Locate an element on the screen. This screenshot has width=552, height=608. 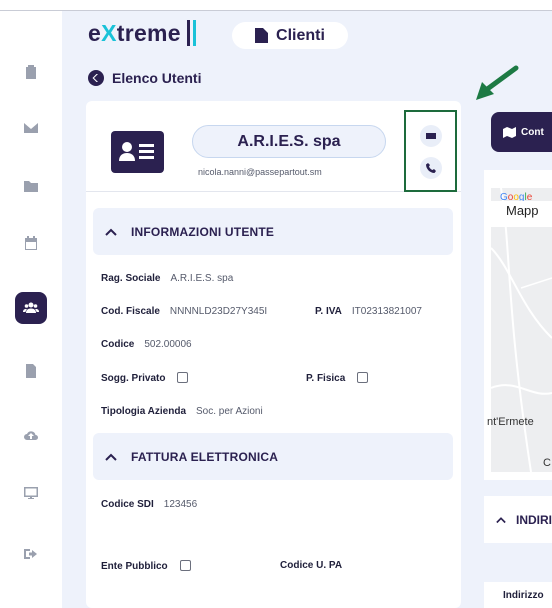
section-title: FATTURA ELETTRONICA is located at coordinates (205, 456).